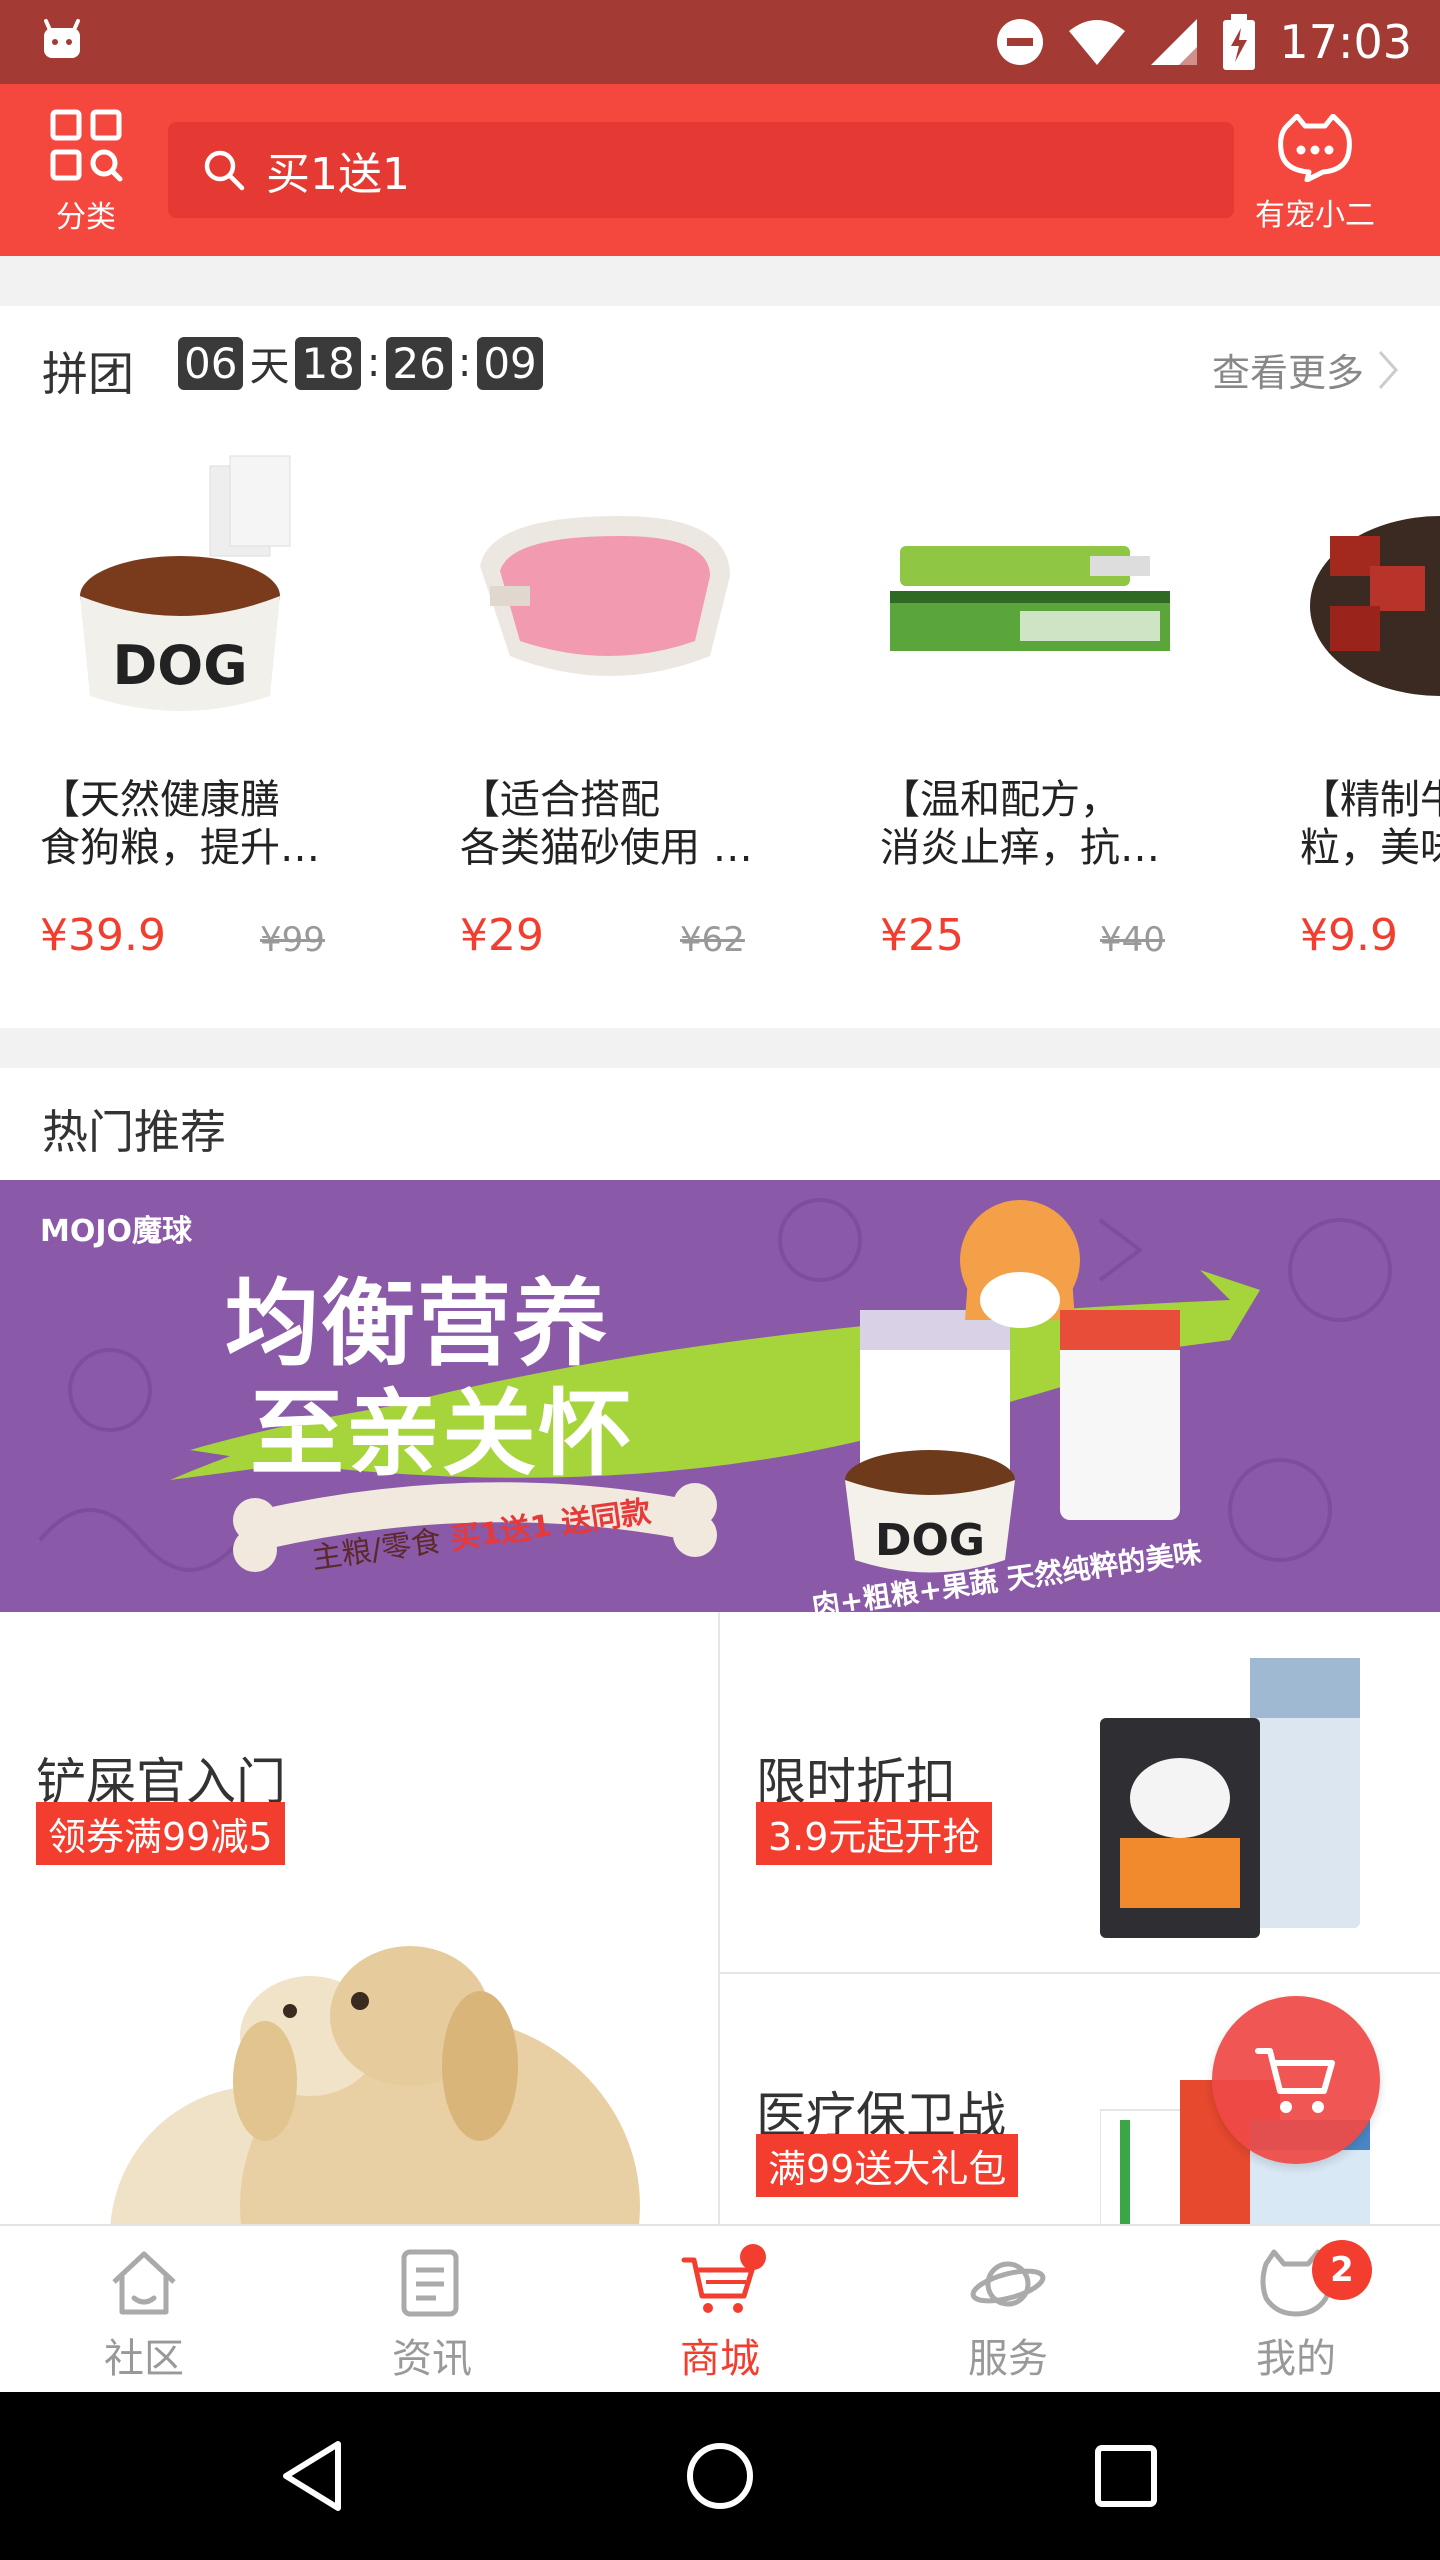  Describe the element at coordinates (190, 596) in the screenshot. I see `product-image-dog-food: DOG` at that location.